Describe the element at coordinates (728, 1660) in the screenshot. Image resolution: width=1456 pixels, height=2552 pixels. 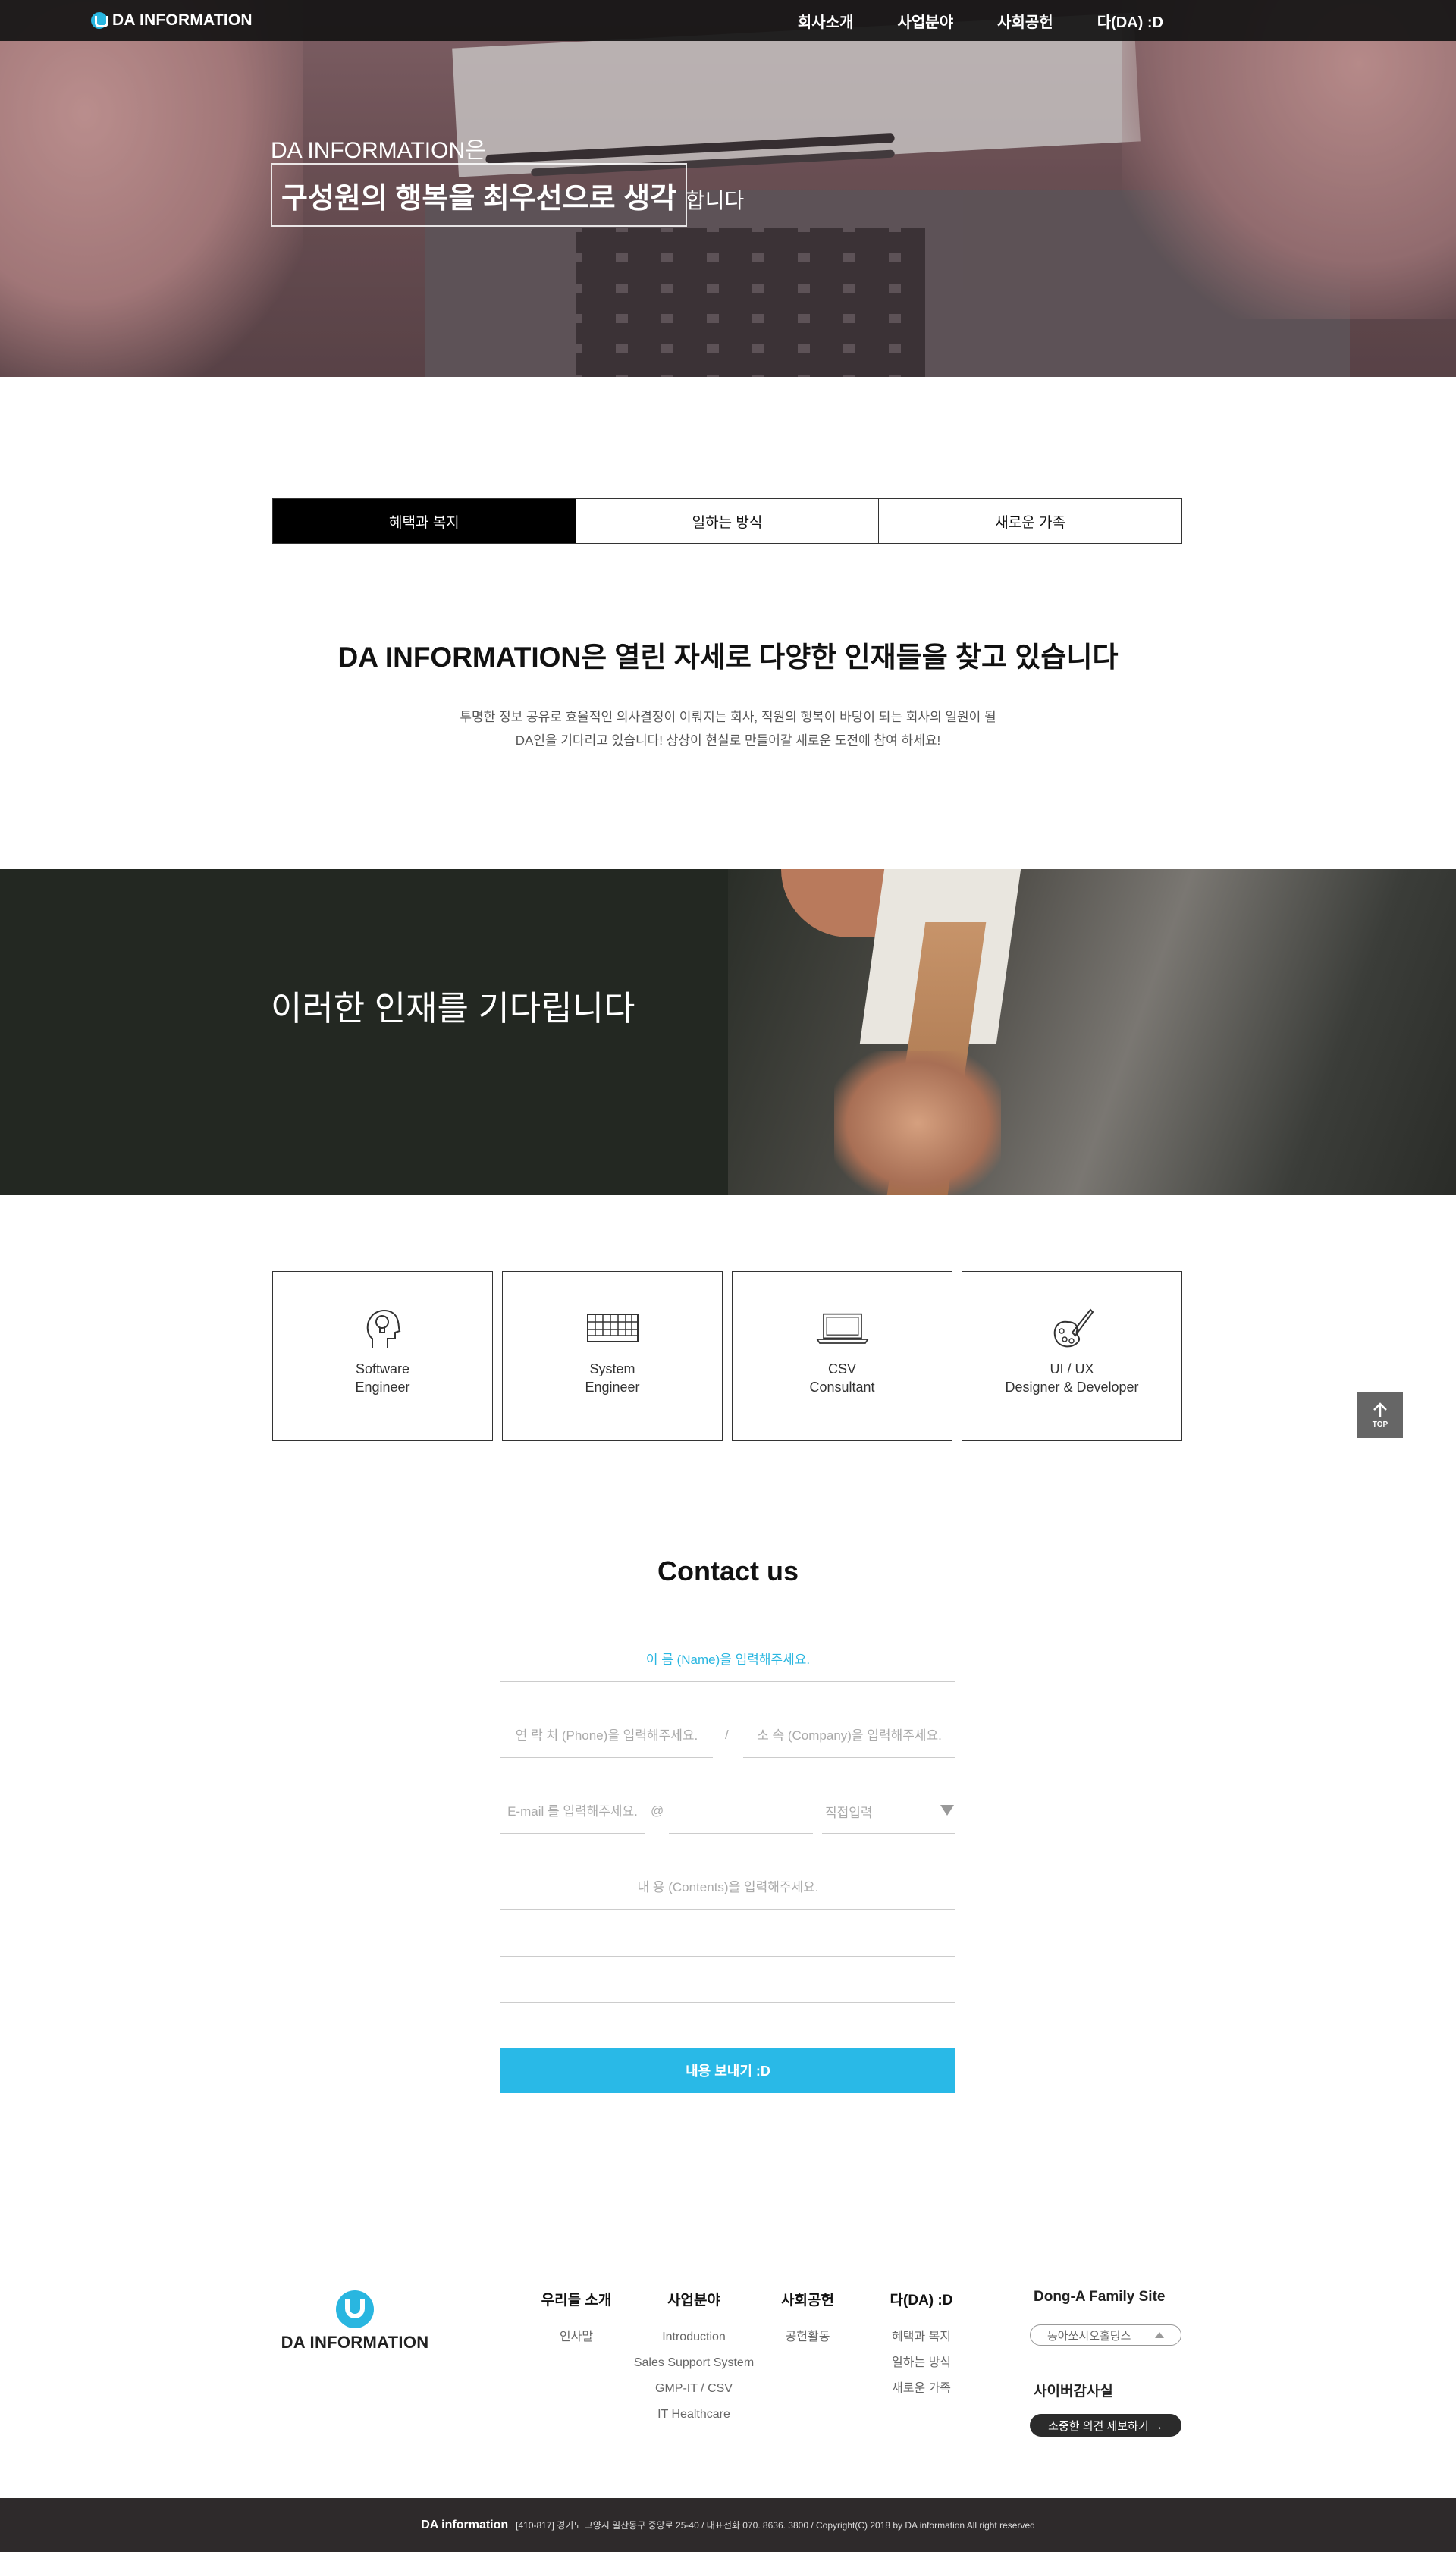
I see `name-input` at that location.